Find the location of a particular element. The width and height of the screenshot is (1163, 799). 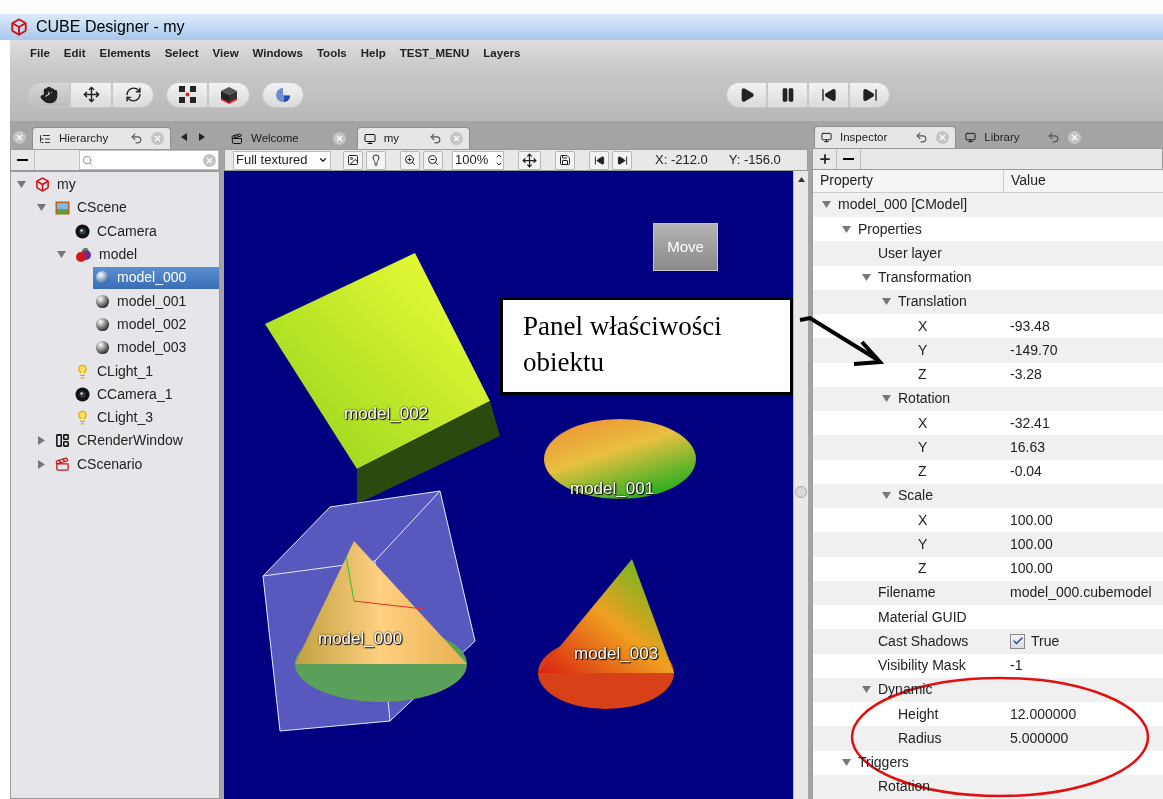

previous-button is located at coordinates (599, 160).